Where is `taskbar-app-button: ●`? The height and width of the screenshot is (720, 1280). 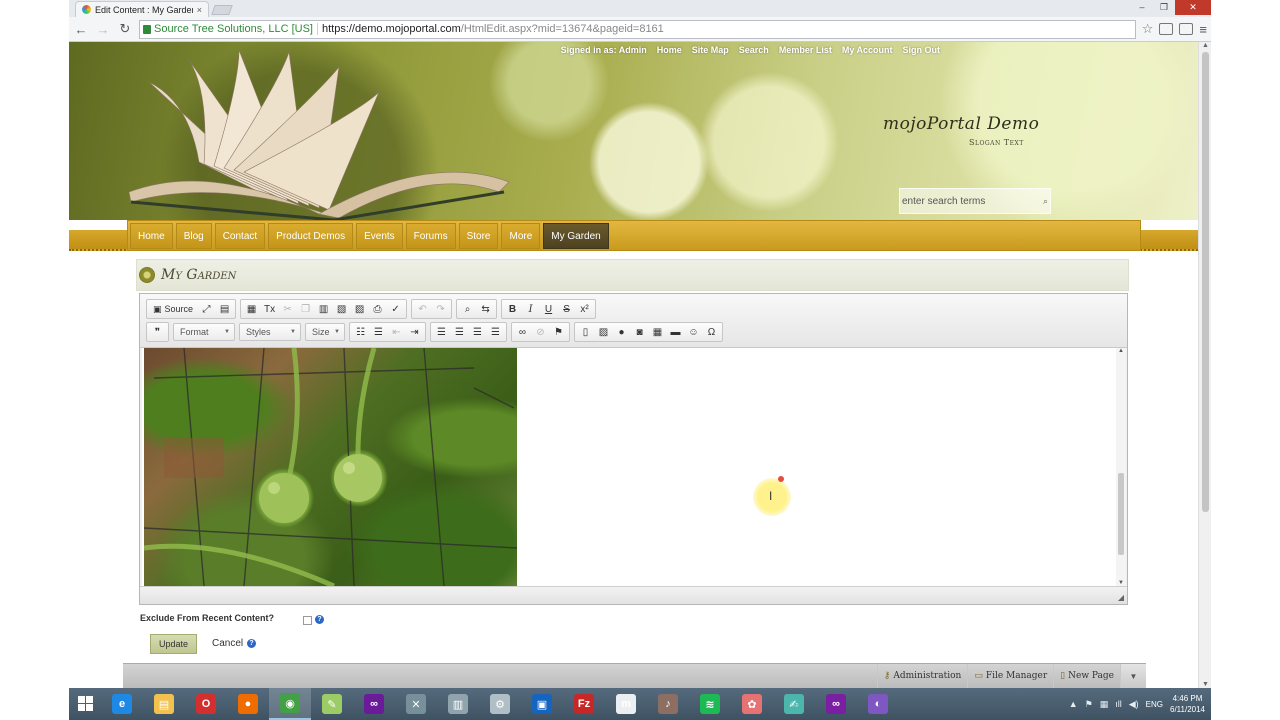 taskbar-app-button: ● is located at coordinates (248, 704).